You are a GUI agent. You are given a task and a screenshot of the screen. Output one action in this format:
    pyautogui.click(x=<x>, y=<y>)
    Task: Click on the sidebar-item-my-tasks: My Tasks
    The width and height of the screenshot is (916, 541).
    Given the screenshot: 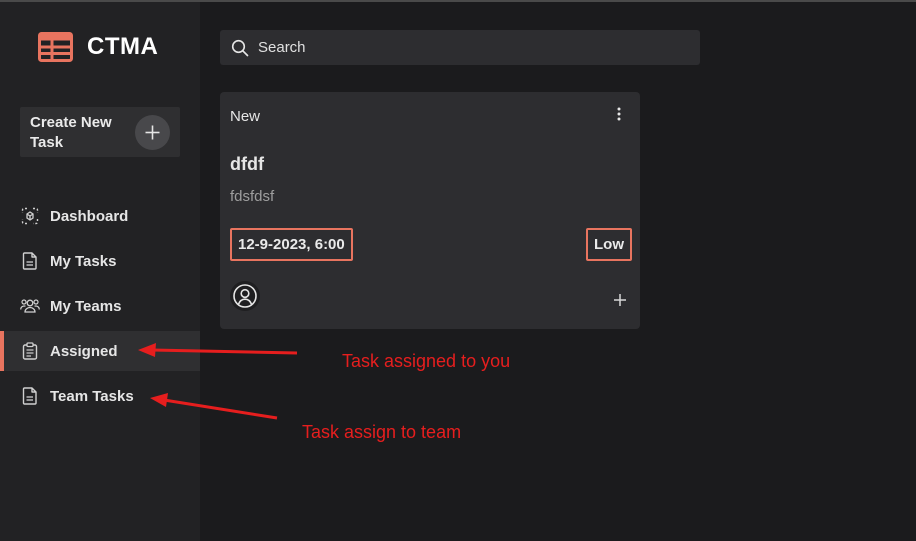 What is the action you would take?
    pyautogui.click(x=100, y=261)
    